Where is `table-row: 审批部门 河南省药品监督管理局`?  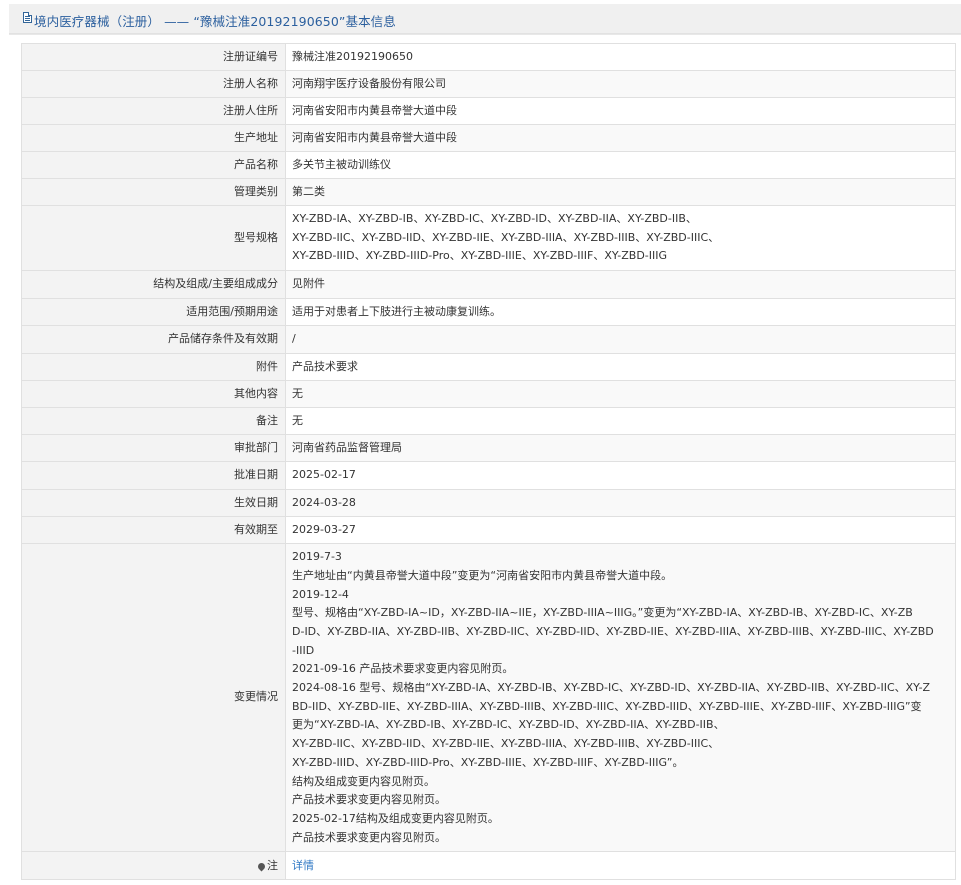
table-row: 审批部门 河南省药品监督管理局 is located at coordinates (488, 448).